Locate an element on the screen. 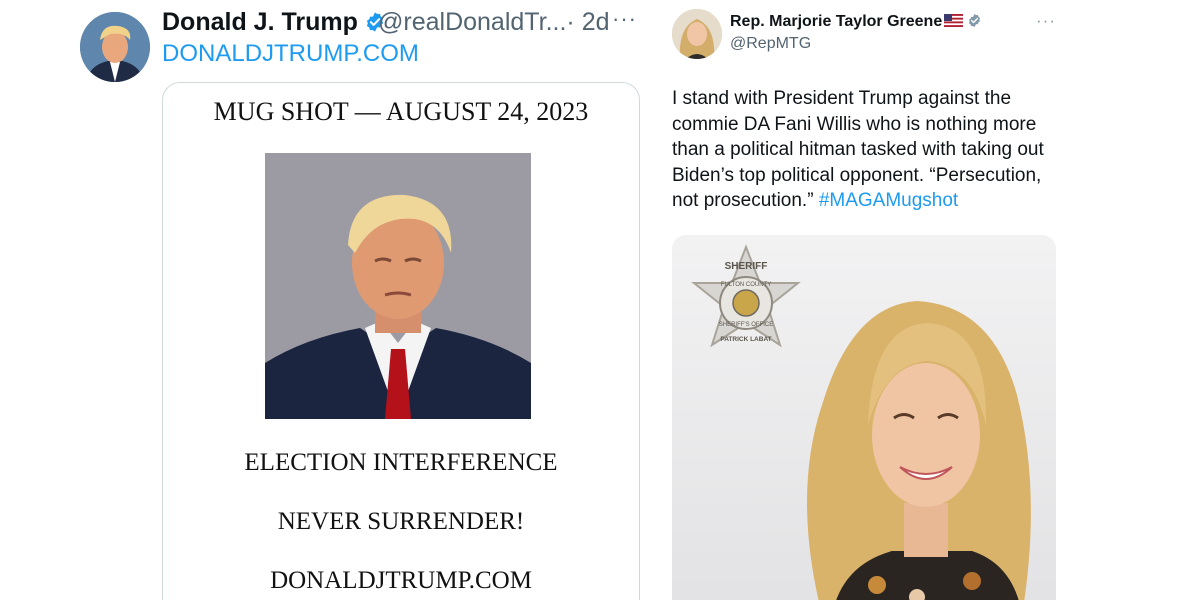  card-line-1: ELECTION INTERFERENCE is located at coordinates (401, 462).